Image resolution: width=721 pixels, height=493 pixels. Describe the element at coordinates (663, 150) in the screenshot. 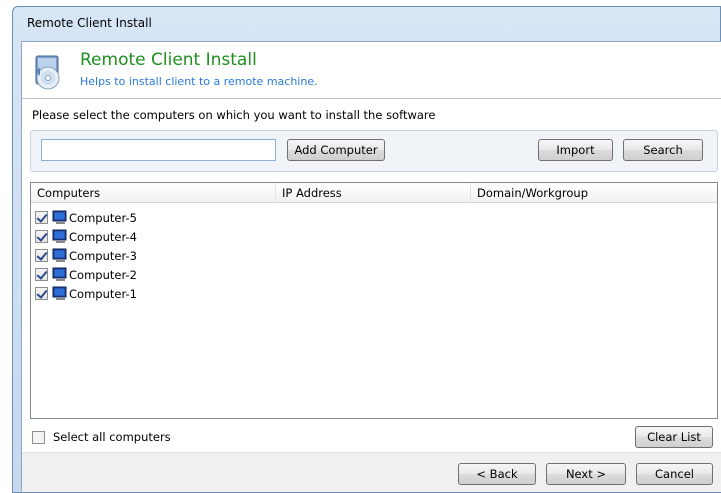

I see `search-button: Search` at that location.